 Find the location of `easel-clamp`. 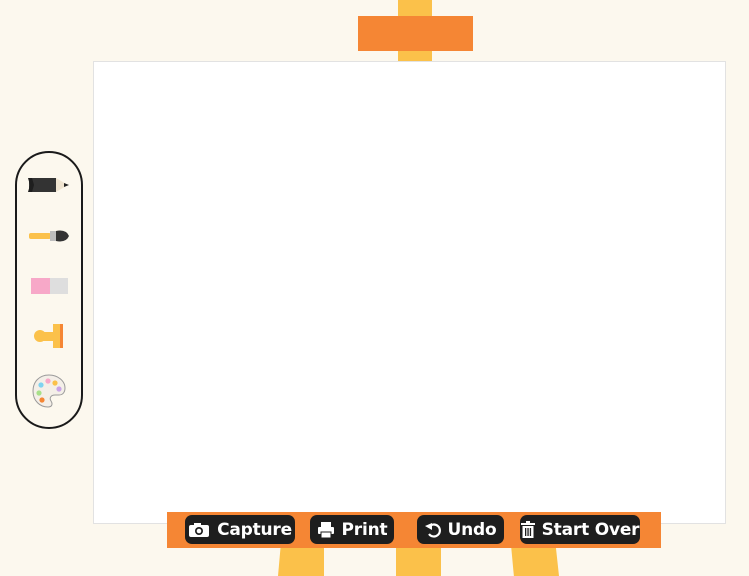

easel-clamp is located at coordinates (415, 33).